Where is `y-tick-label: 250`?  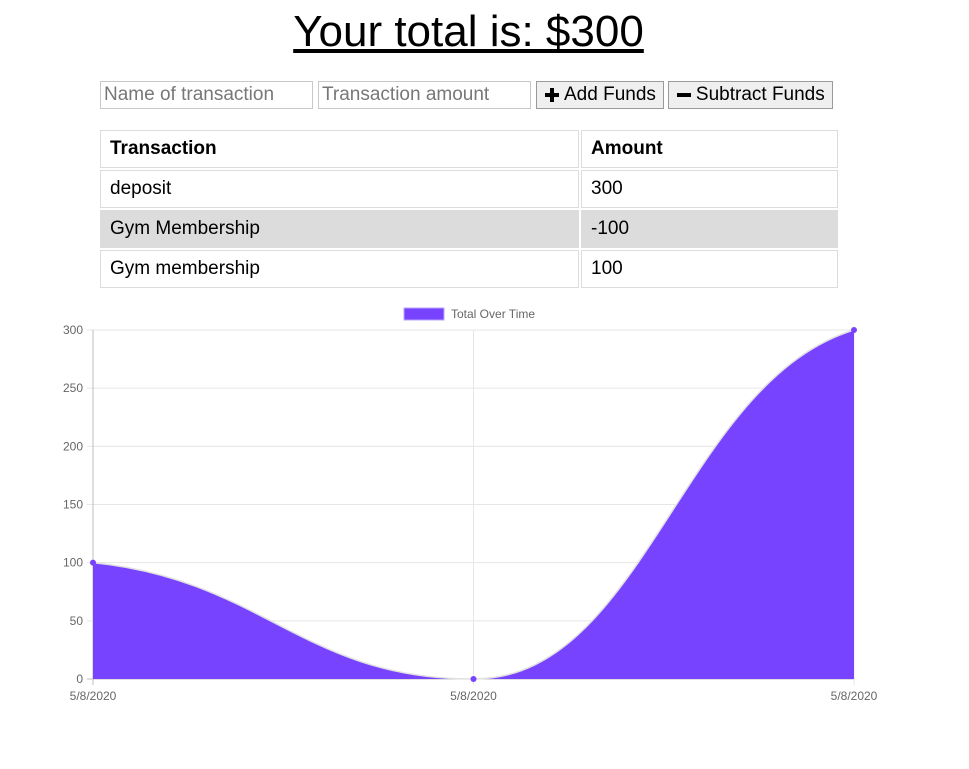
y-tick-label: 250 is located at coordinates (73, 388).